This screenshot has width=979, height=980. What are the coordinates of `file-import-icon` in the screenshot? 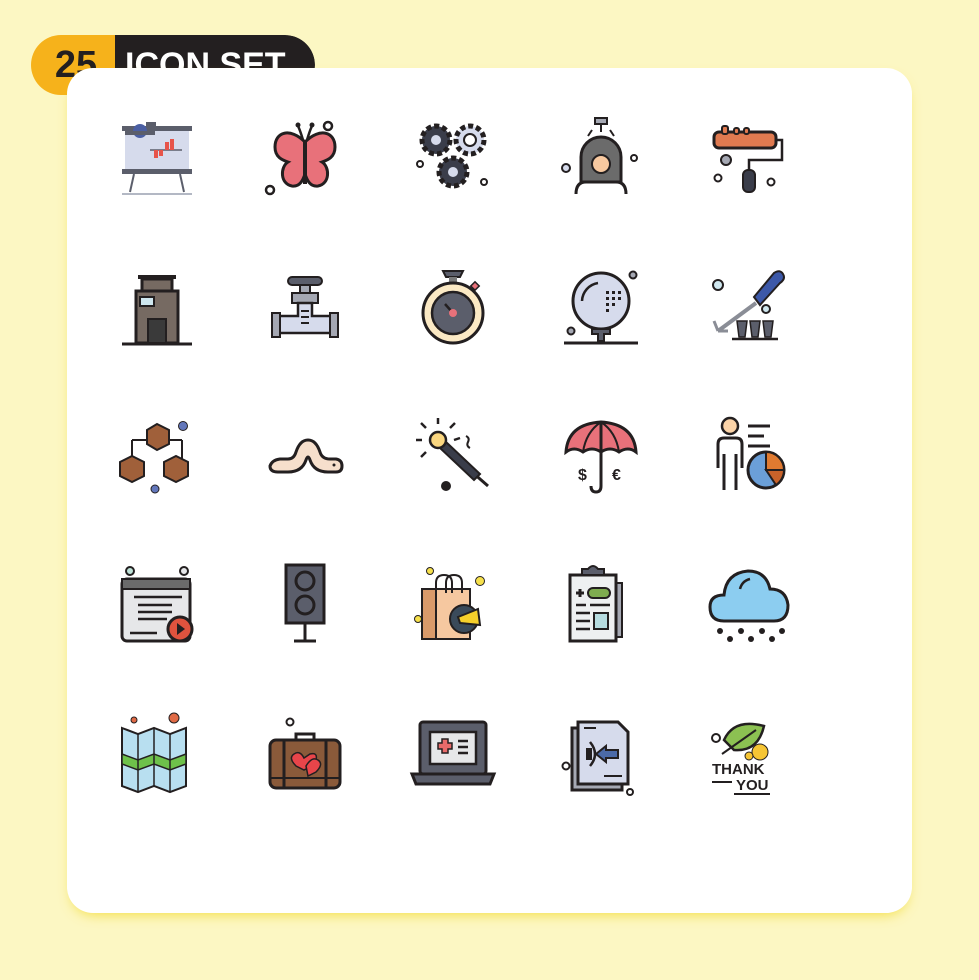 It's located at (597, 758).